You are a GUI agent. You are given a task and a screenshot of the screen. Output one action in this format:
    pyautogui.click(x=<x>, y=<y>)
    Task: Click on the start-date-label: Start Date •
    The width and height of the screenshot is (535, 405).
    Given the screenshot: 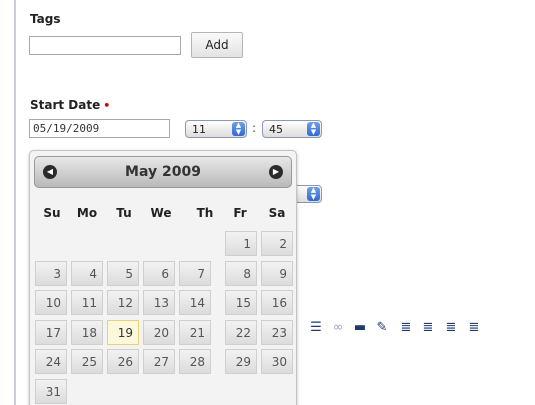 What is the action you would take?
    pyautogui.click(x=70, y=105)
    